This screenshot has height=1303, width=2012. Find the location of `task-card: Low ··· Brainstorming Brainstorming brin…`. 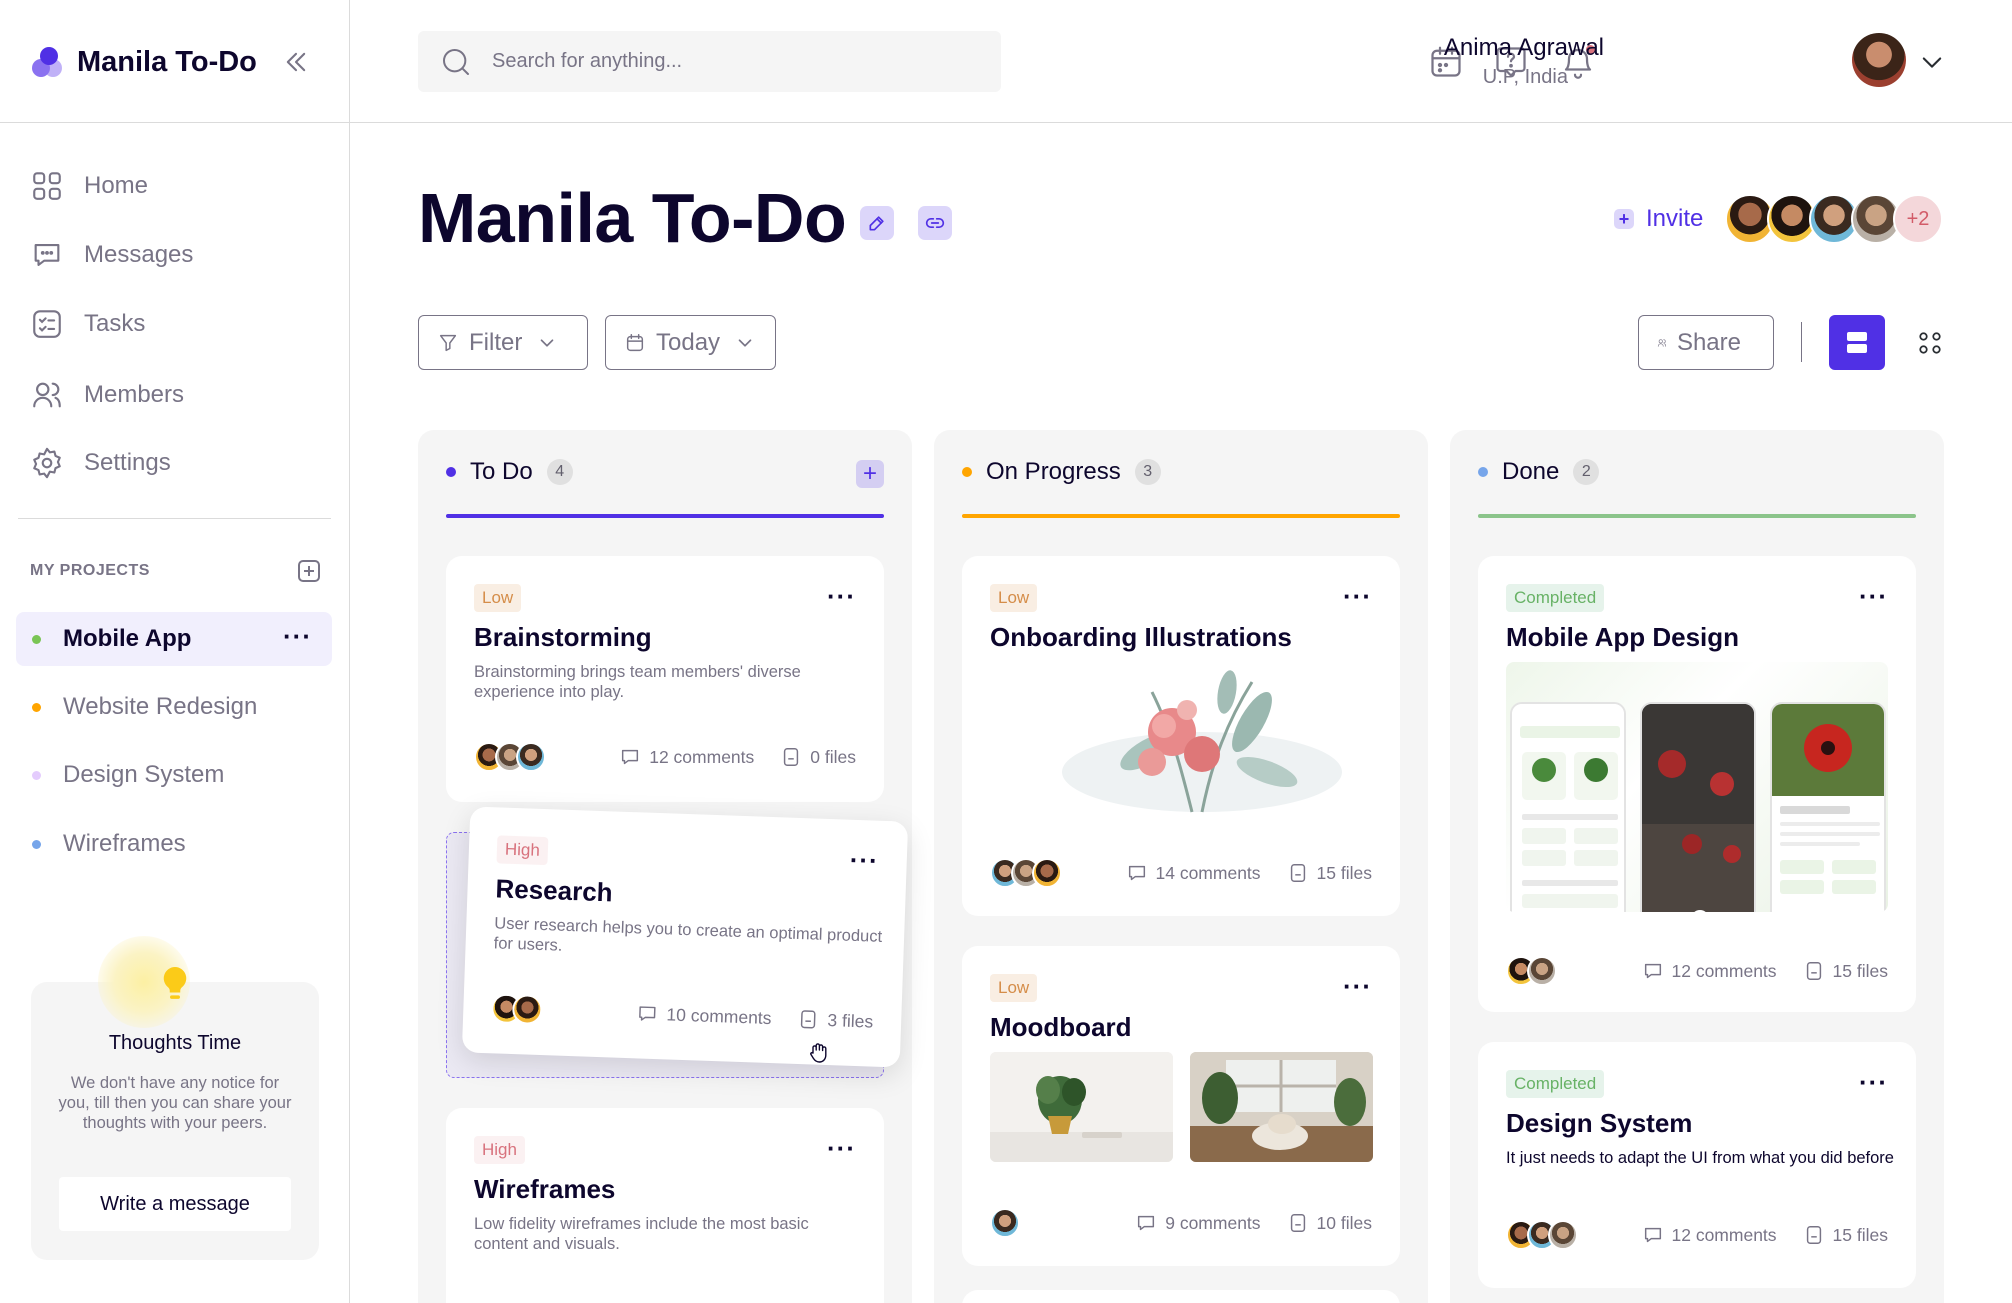

task-card: Low ··· Brainstorming Brainstorming brin… is located at coordinates (665, 679).